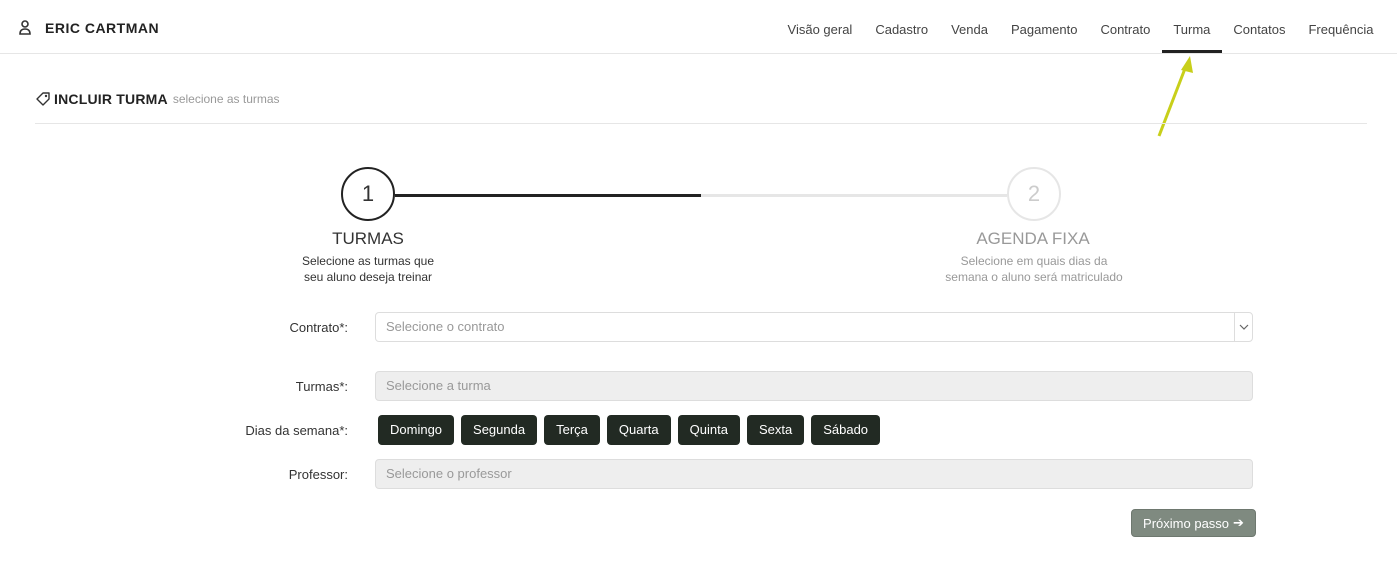 This screenshot has width=1397, height=565. Describe the element at coordinates (499, 430) in the screenshot. I see `day-segunda-button: Segunda` at that location.